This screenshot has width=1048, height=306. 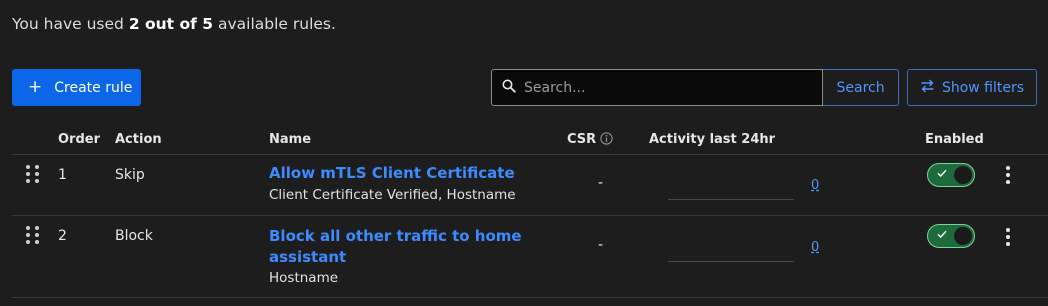 I want to click on search-bar: Search, so click(x=695, y=87).